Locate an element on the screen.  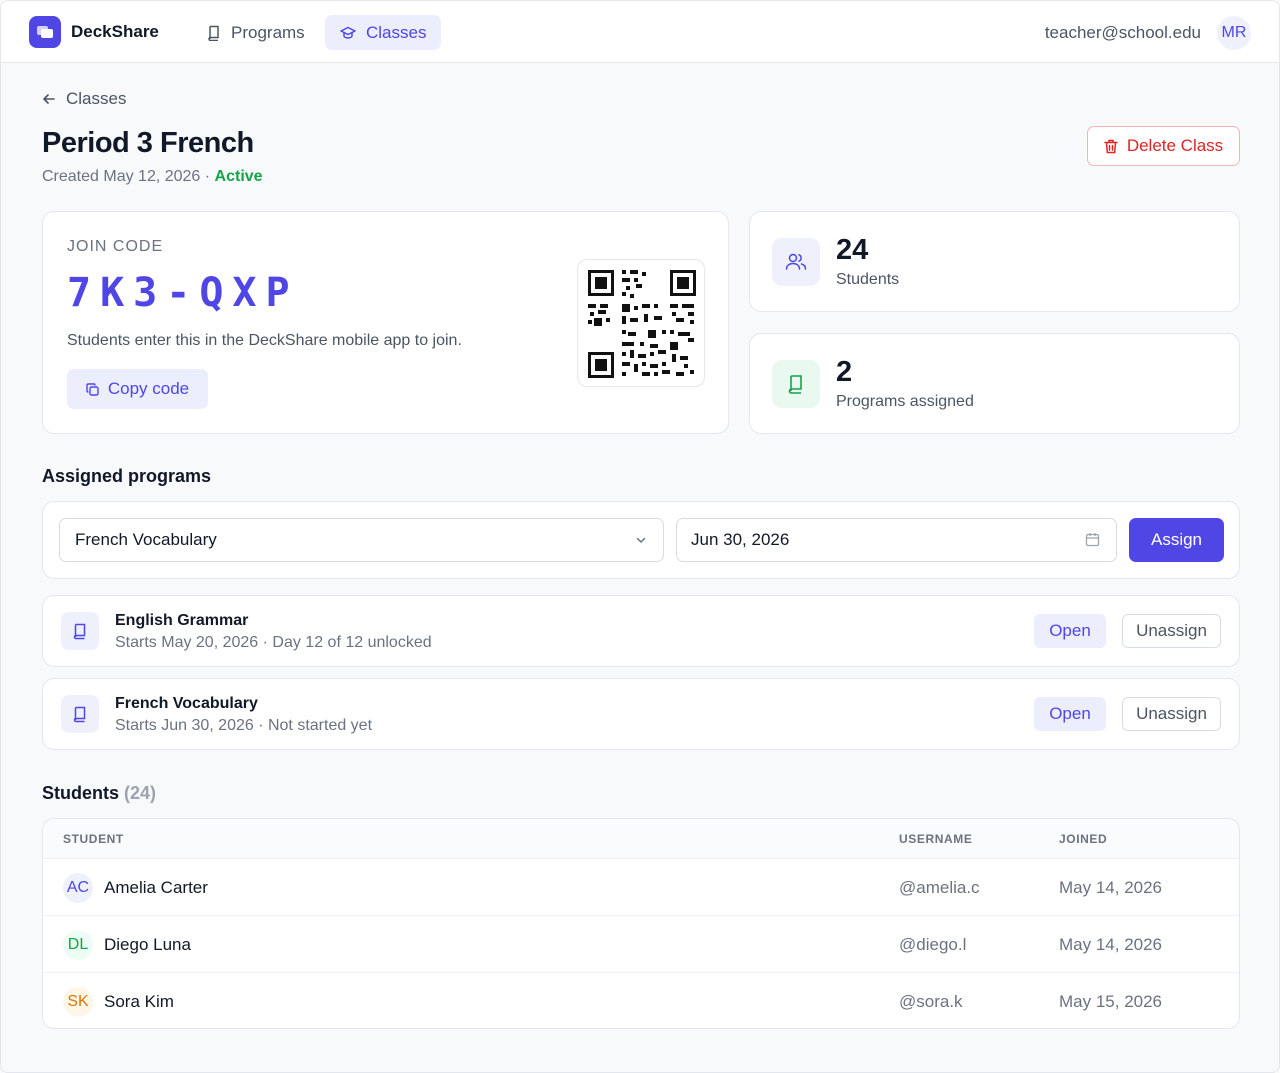
chevron-down-icon is located at coordinates (641, 540).